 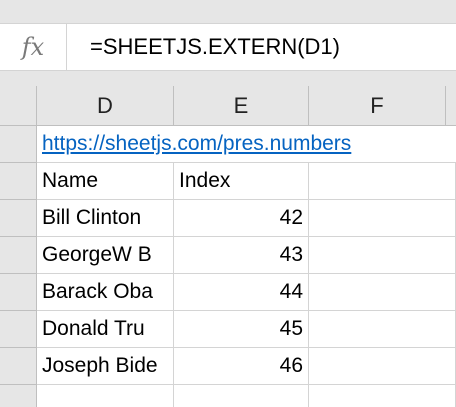 I want to click on cell-d7: Joseph Bide, so click(x=105, y=366).